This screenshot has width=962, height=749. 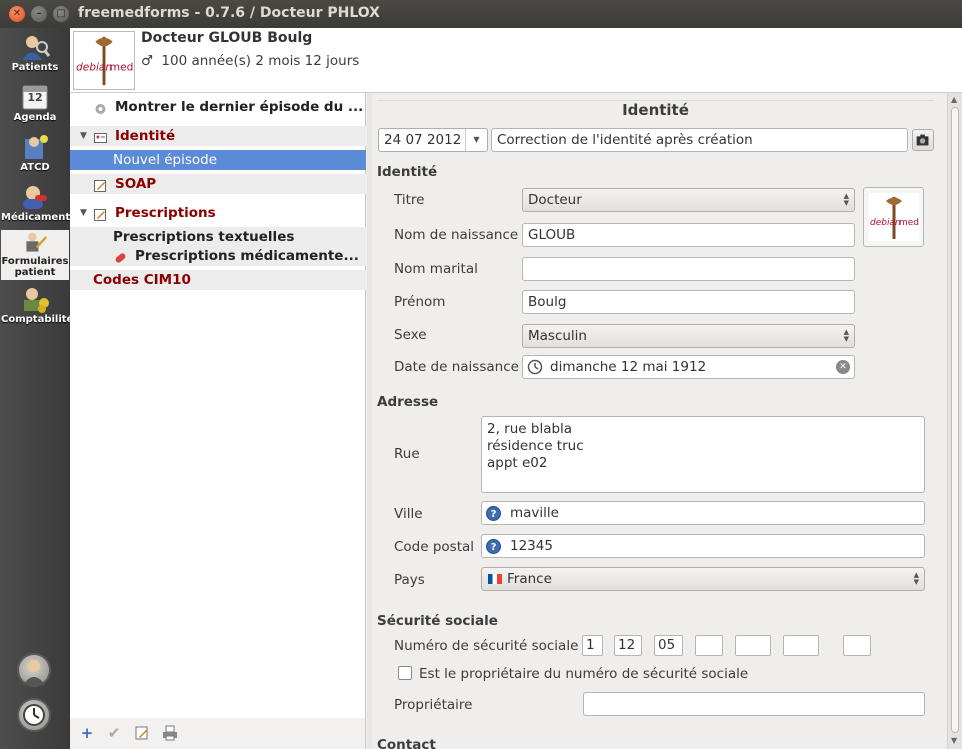 I want to click on maximize-window-button: □, so click(x=61, y=14).